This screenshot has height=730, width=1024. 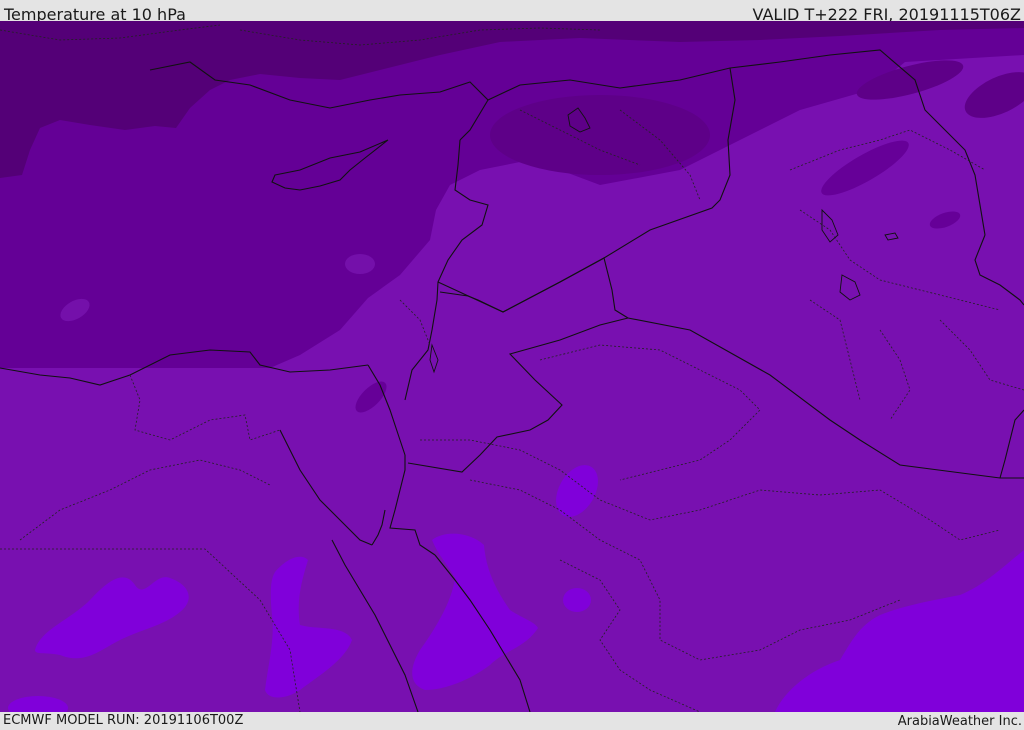 What do you see at coordinates (600, 135) in the screenshot?
I see `cold-patch` at bounding box center [600, 135].